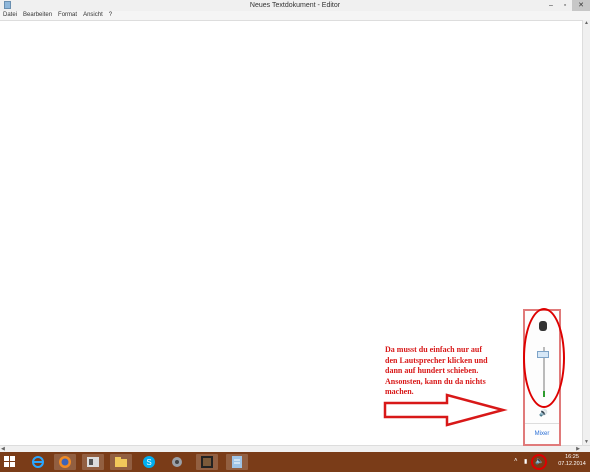  What do you see at coordinates (237, 462) in the screenshot?
I see `notepad-icon` at bounding box center [237, 462].